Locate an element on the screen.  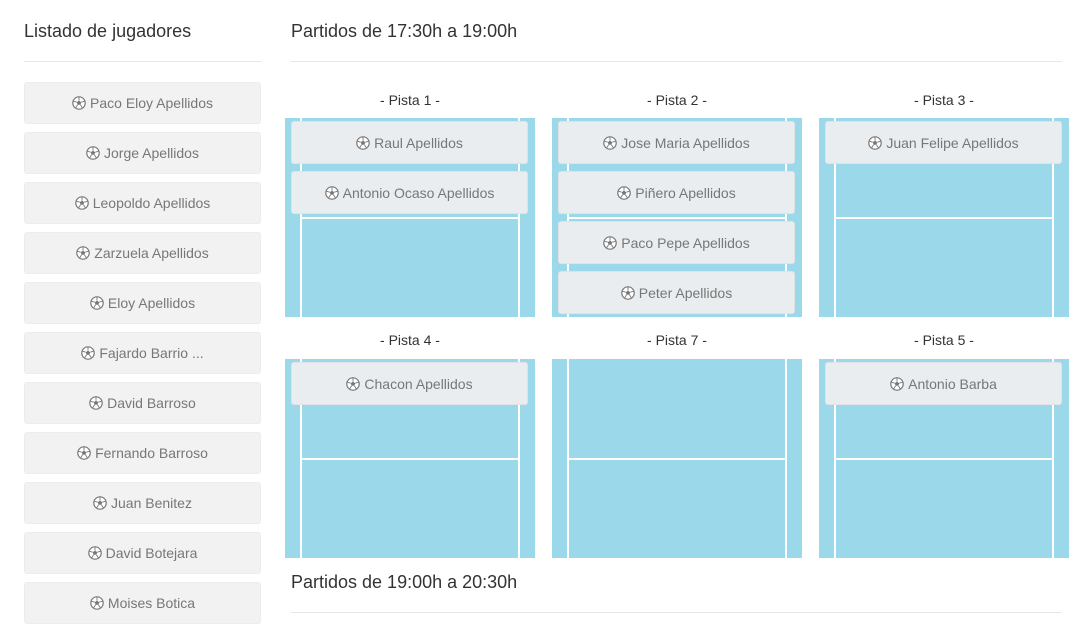
court-player-chip: Jose Maria Apellidos is located at coordinates (676, 142).